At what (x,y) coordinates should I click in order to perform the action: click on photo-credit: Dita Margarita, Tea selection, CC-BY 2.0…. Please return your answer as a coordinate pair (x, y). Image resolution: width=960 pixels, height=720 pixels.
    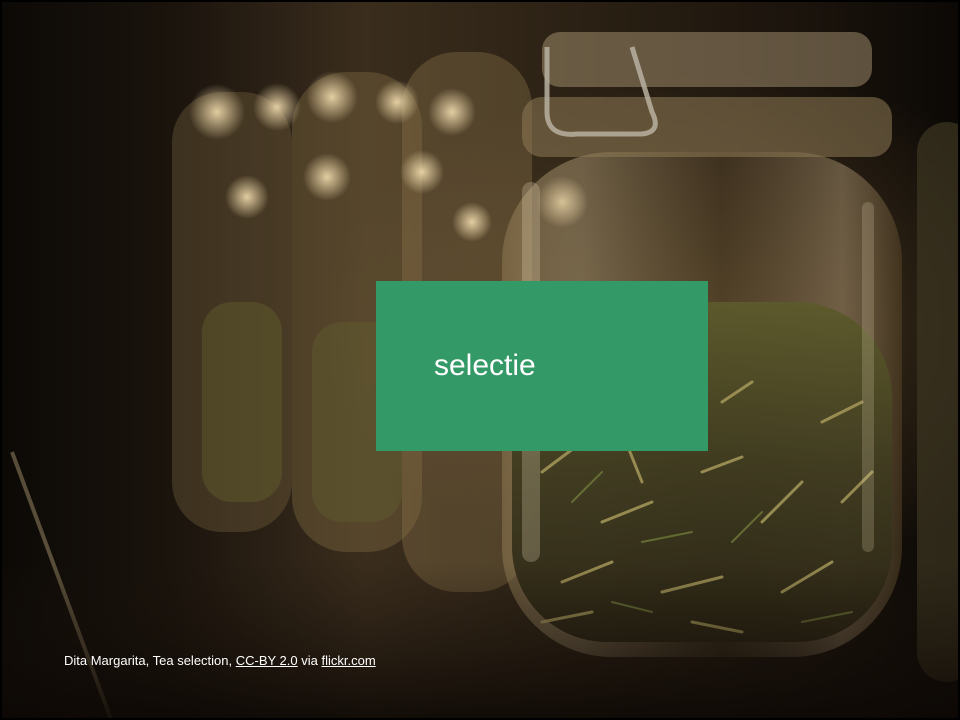
    Looking at the image, I should click on (220, 660).